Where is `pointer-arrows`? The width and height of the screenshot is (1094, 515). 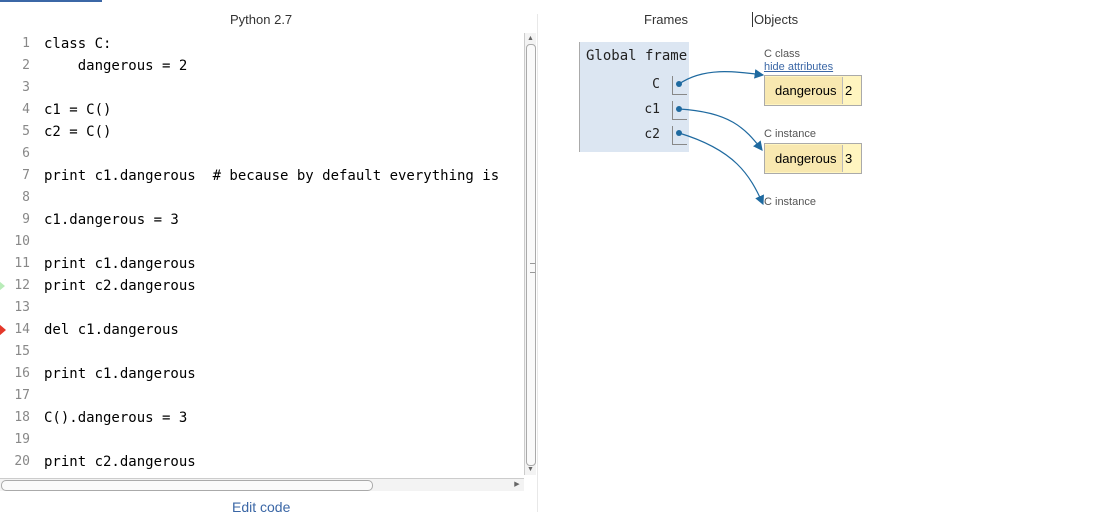 pointer-arrows is located at coordinates (720, 137).